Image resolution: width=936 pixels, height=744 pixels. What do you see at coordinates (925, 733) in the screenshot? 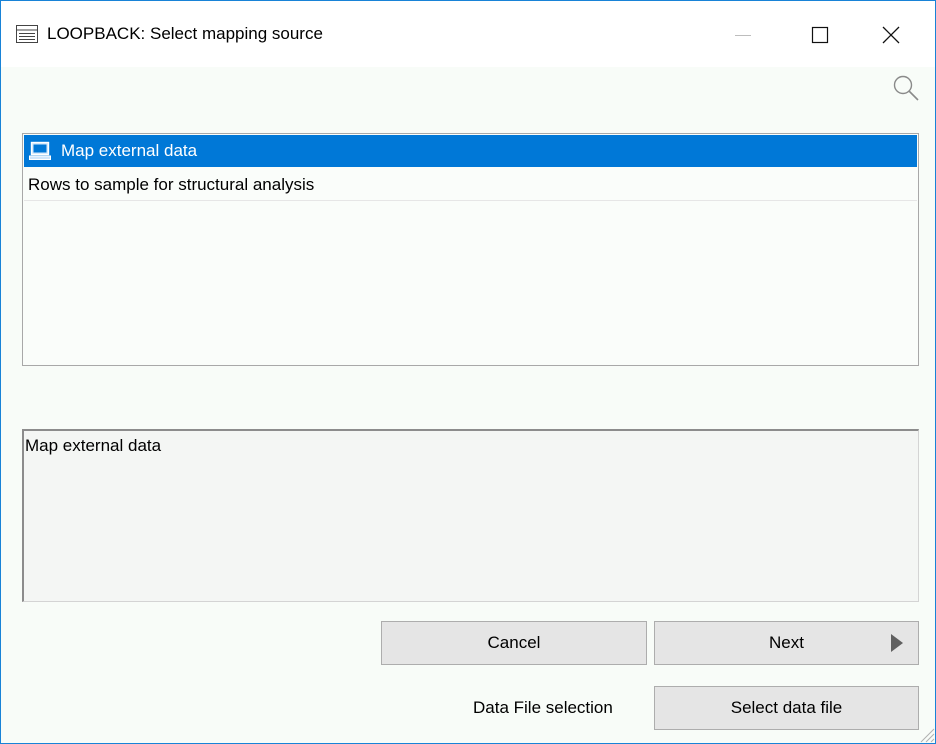
I see `resize-grip-icon` at bounding box center [925, 733].